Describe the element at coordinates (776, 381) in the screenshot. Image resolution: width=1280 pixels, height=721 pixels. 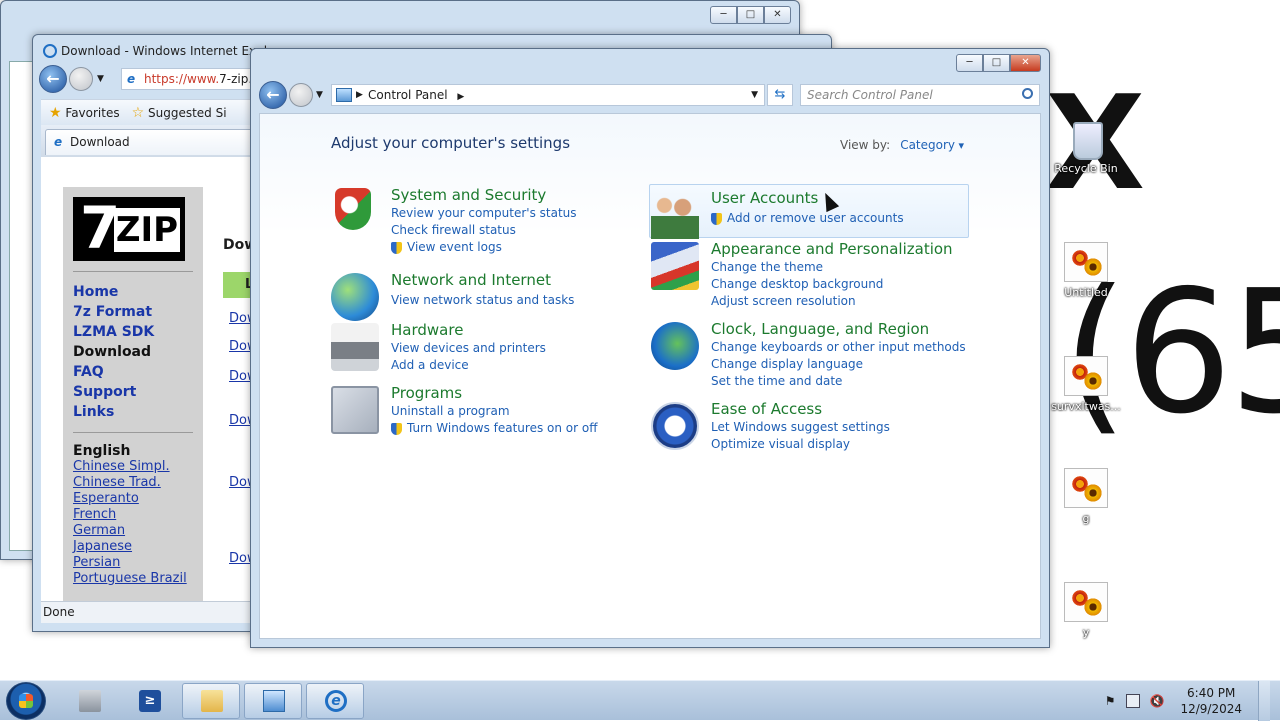
I see `category-link: Set the time and date` at that location.